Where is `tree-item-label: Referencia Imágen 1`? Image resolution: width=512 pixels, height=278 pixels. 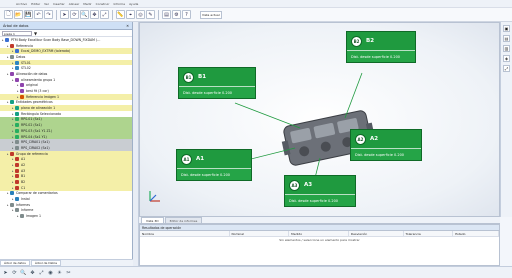
tree-item-label: Referencia Imágen 1 is located at coordinates (42, 96).